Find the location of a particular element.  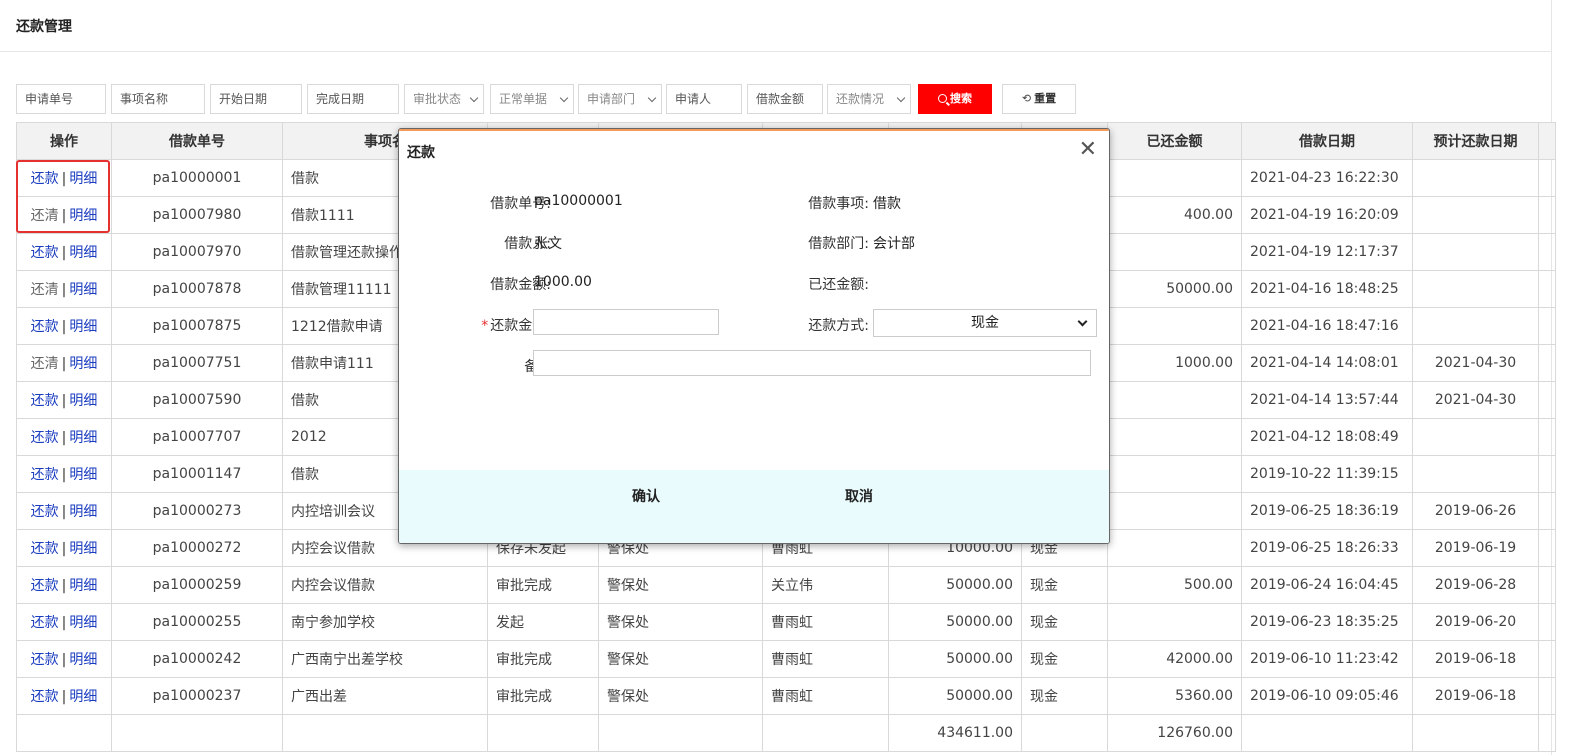

approval-status-select: 审批状态 is located at coordinates (444, 99).